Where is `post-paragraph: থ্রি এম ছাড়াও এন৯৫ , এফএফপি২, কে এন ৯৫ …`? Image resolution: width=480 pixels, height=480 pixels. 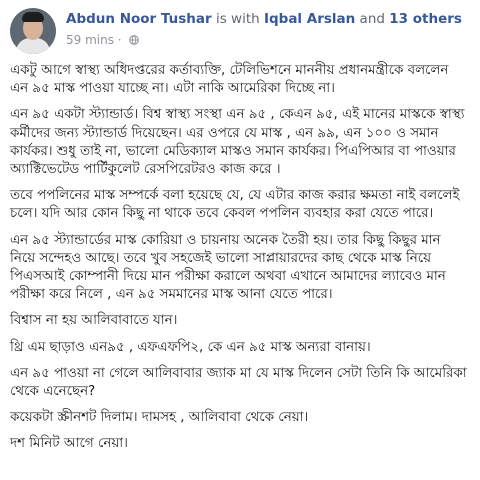 post-paragraph: থ্রি এম ছাড়াও এন৯৫ , এফএফপি২, কে এন ৯৫ … is located at coordinates (190, 347).